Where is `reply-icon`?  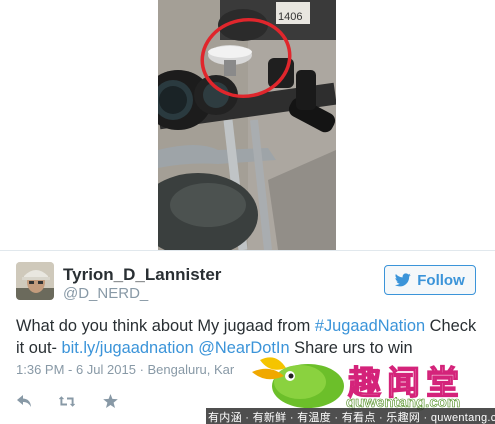
reply-icon is located at coordinates (23, 400).